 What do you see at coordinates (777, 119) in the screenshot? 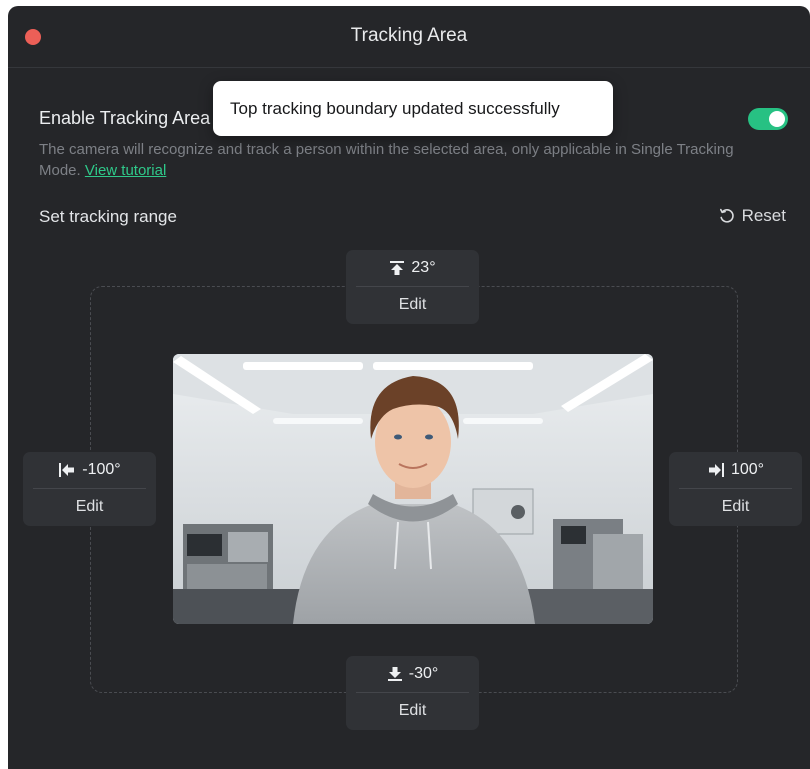
I see `toggle-knob` at bounding box center [777, 119].